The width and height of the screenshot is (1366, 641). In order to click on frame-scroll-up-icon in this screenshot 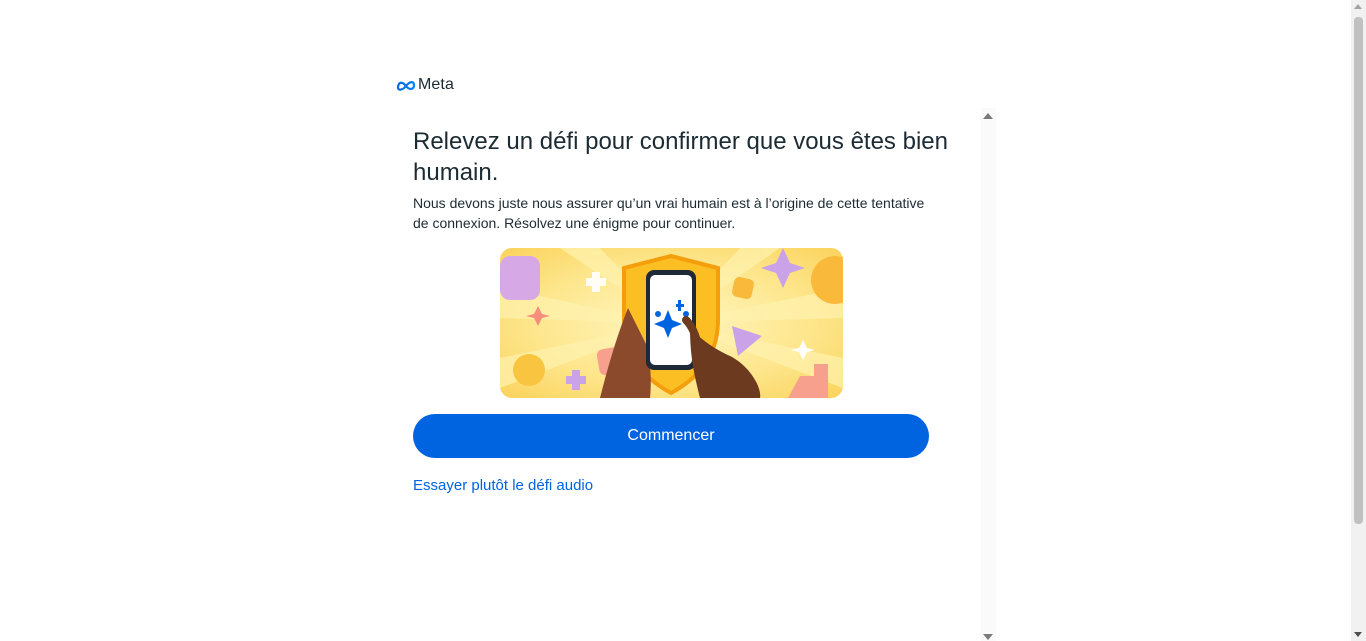, I will do `click(988, 116)`.